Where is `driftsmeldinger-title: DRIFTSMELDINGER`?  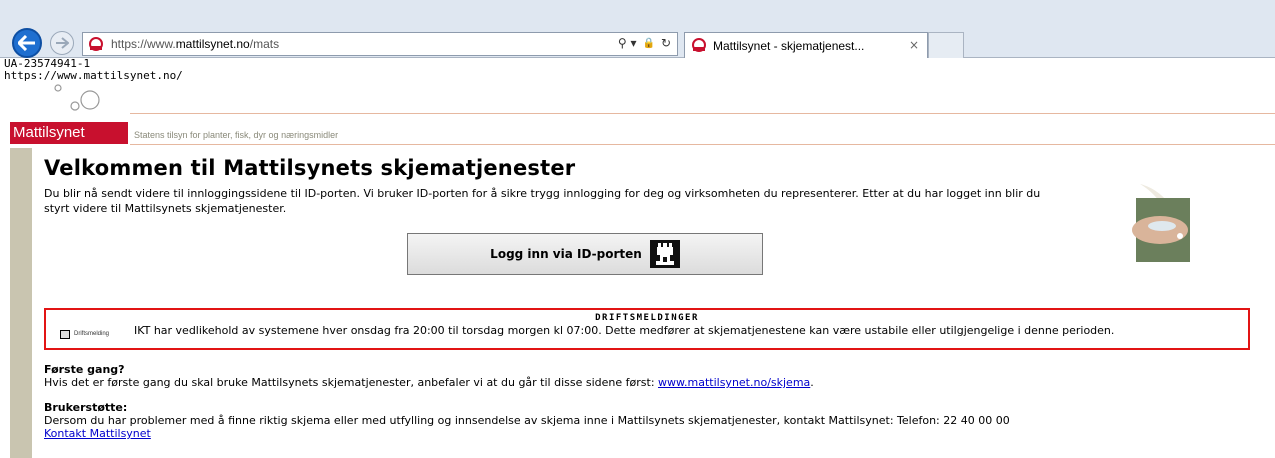 driftsmeldinger-title: DRIFTSMELDINGER is located at coordinates (647, 318).